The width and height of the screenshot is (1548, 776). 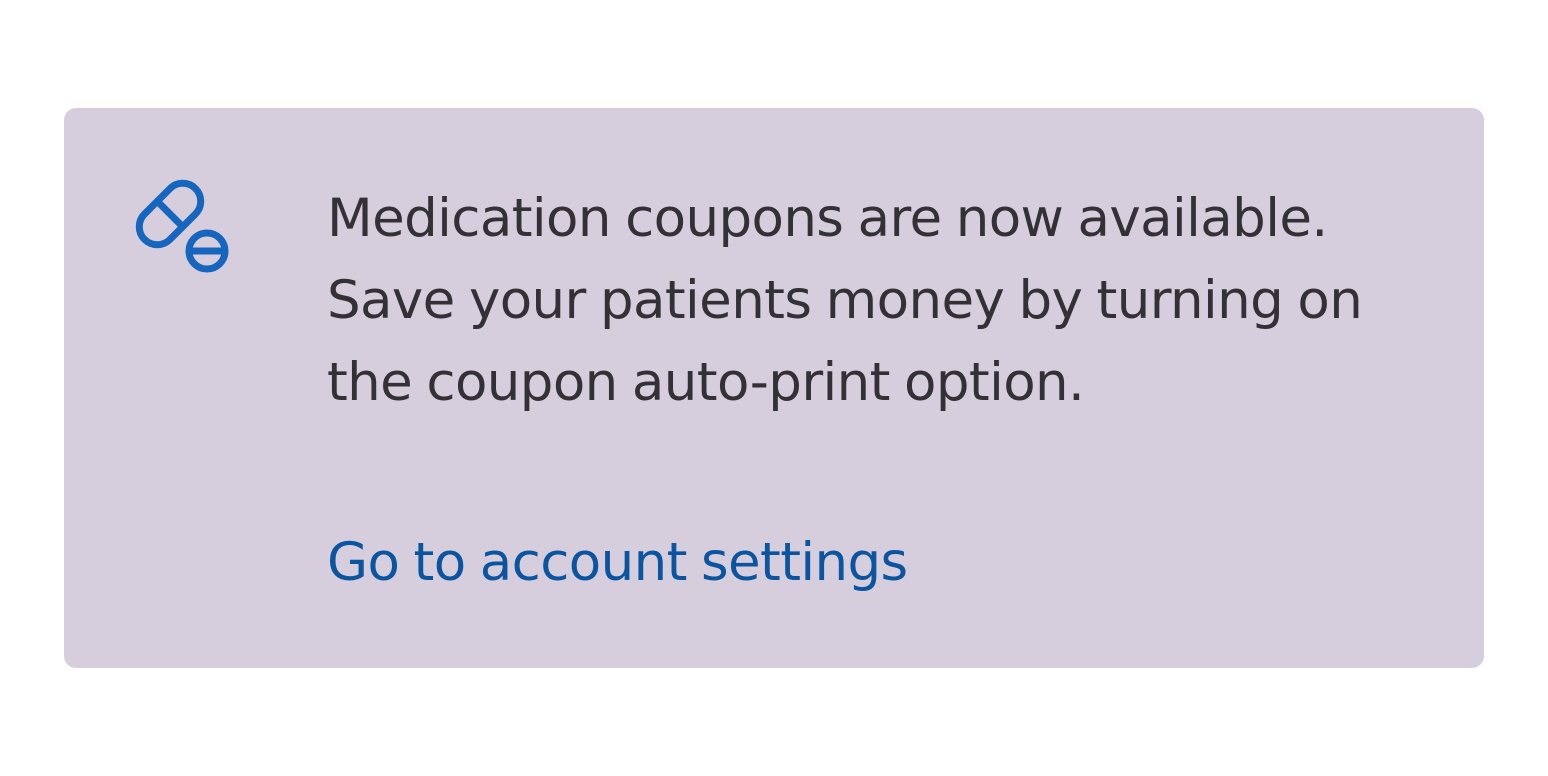 I want to click on message-line: the coupon auto-print option., so click(x=706, y=382).